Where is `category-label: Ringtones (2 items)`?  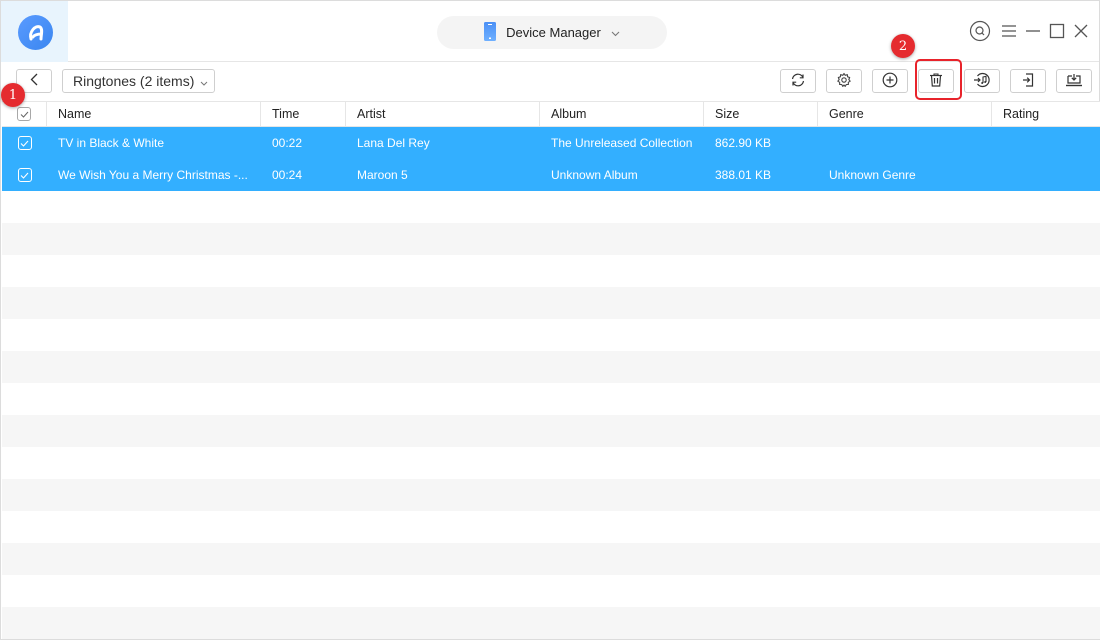 category-label: Ringtones (2 items) is located at coordinates (134, 81).